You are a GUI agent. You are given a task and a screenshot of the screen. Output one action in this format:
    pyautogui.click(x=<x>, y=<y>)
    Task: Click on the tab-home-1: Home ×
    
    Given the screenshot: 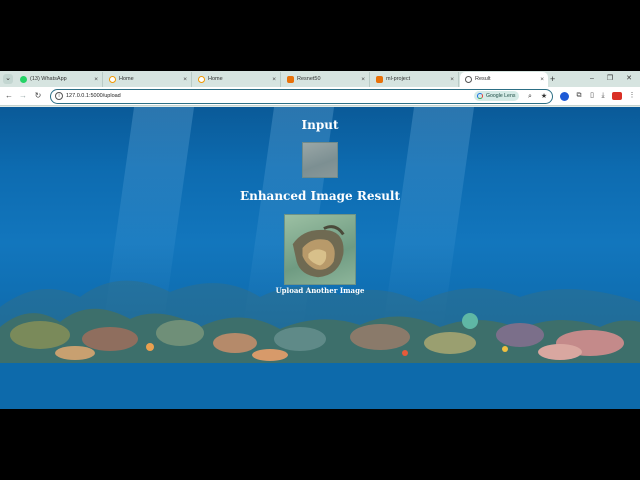 What is the action you would take?
    pyautogui.click(x=148, y=79)
    